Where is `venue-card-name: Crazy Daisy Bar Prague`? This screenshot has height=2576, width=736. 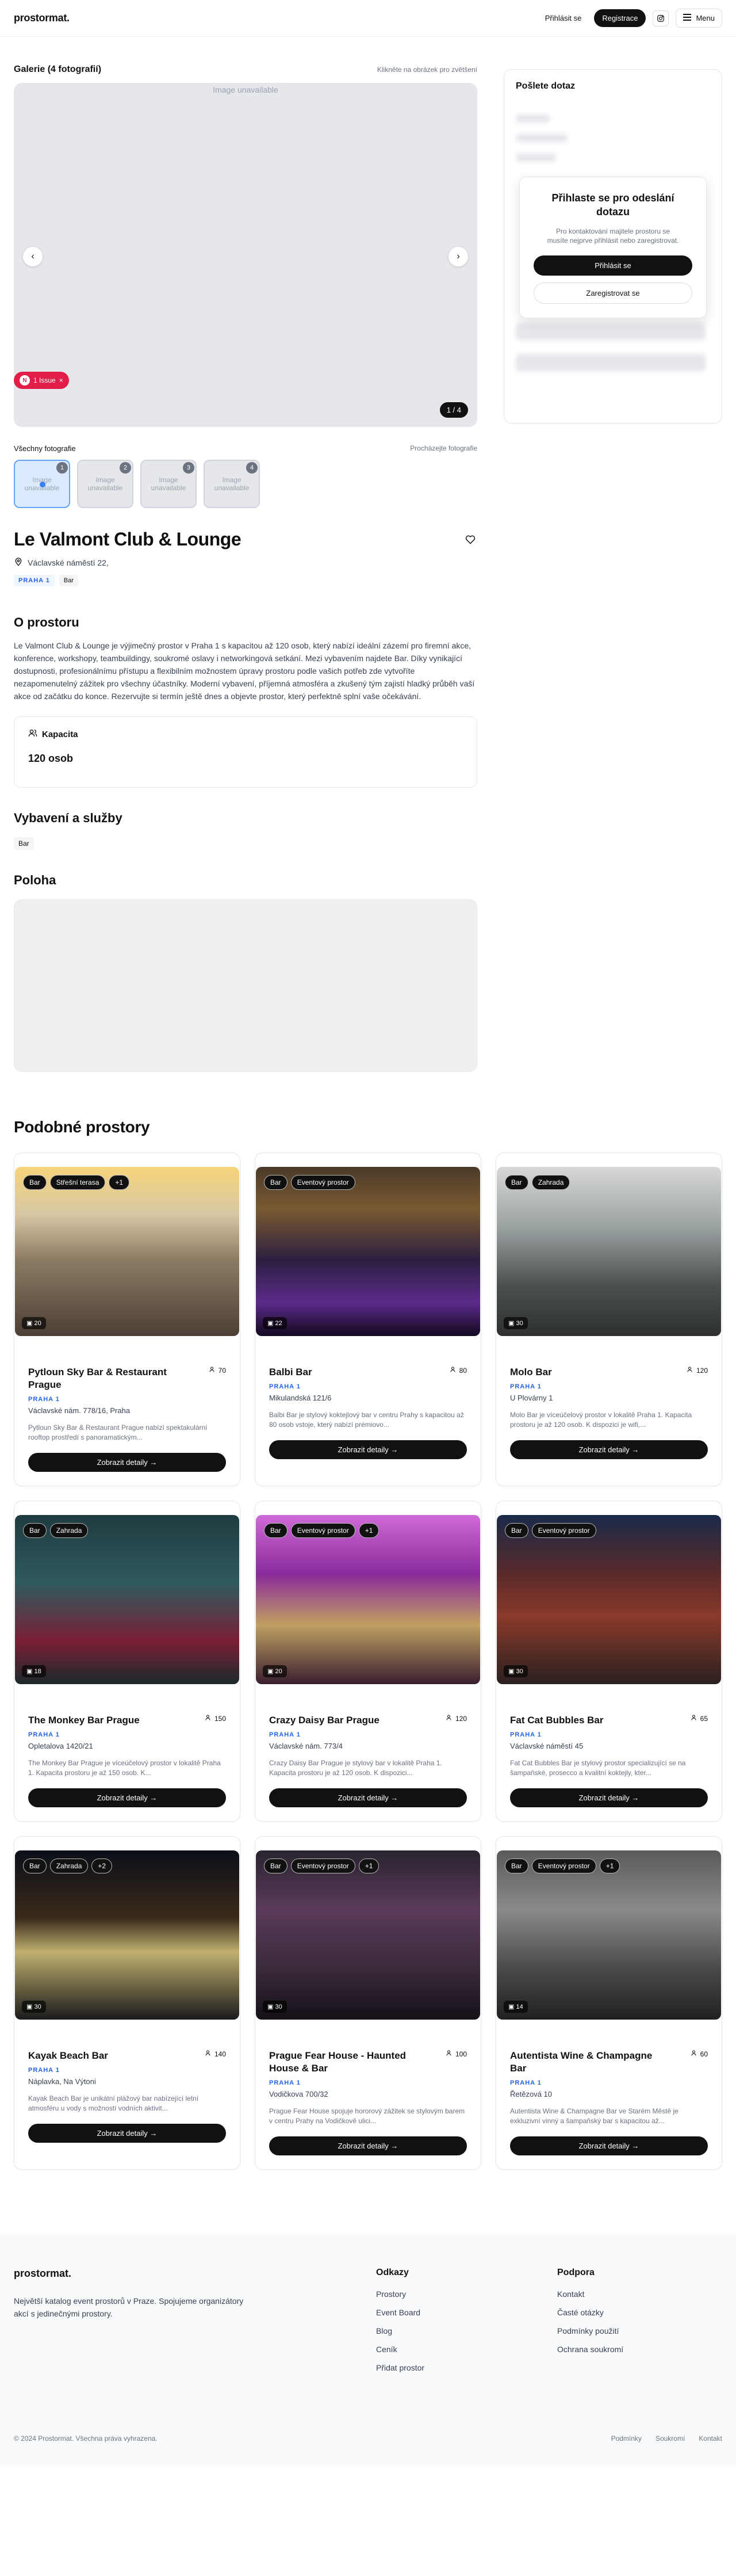 venue-card-name: Crazy Daisy Bar Prague is located at coordinates (324, 1720).